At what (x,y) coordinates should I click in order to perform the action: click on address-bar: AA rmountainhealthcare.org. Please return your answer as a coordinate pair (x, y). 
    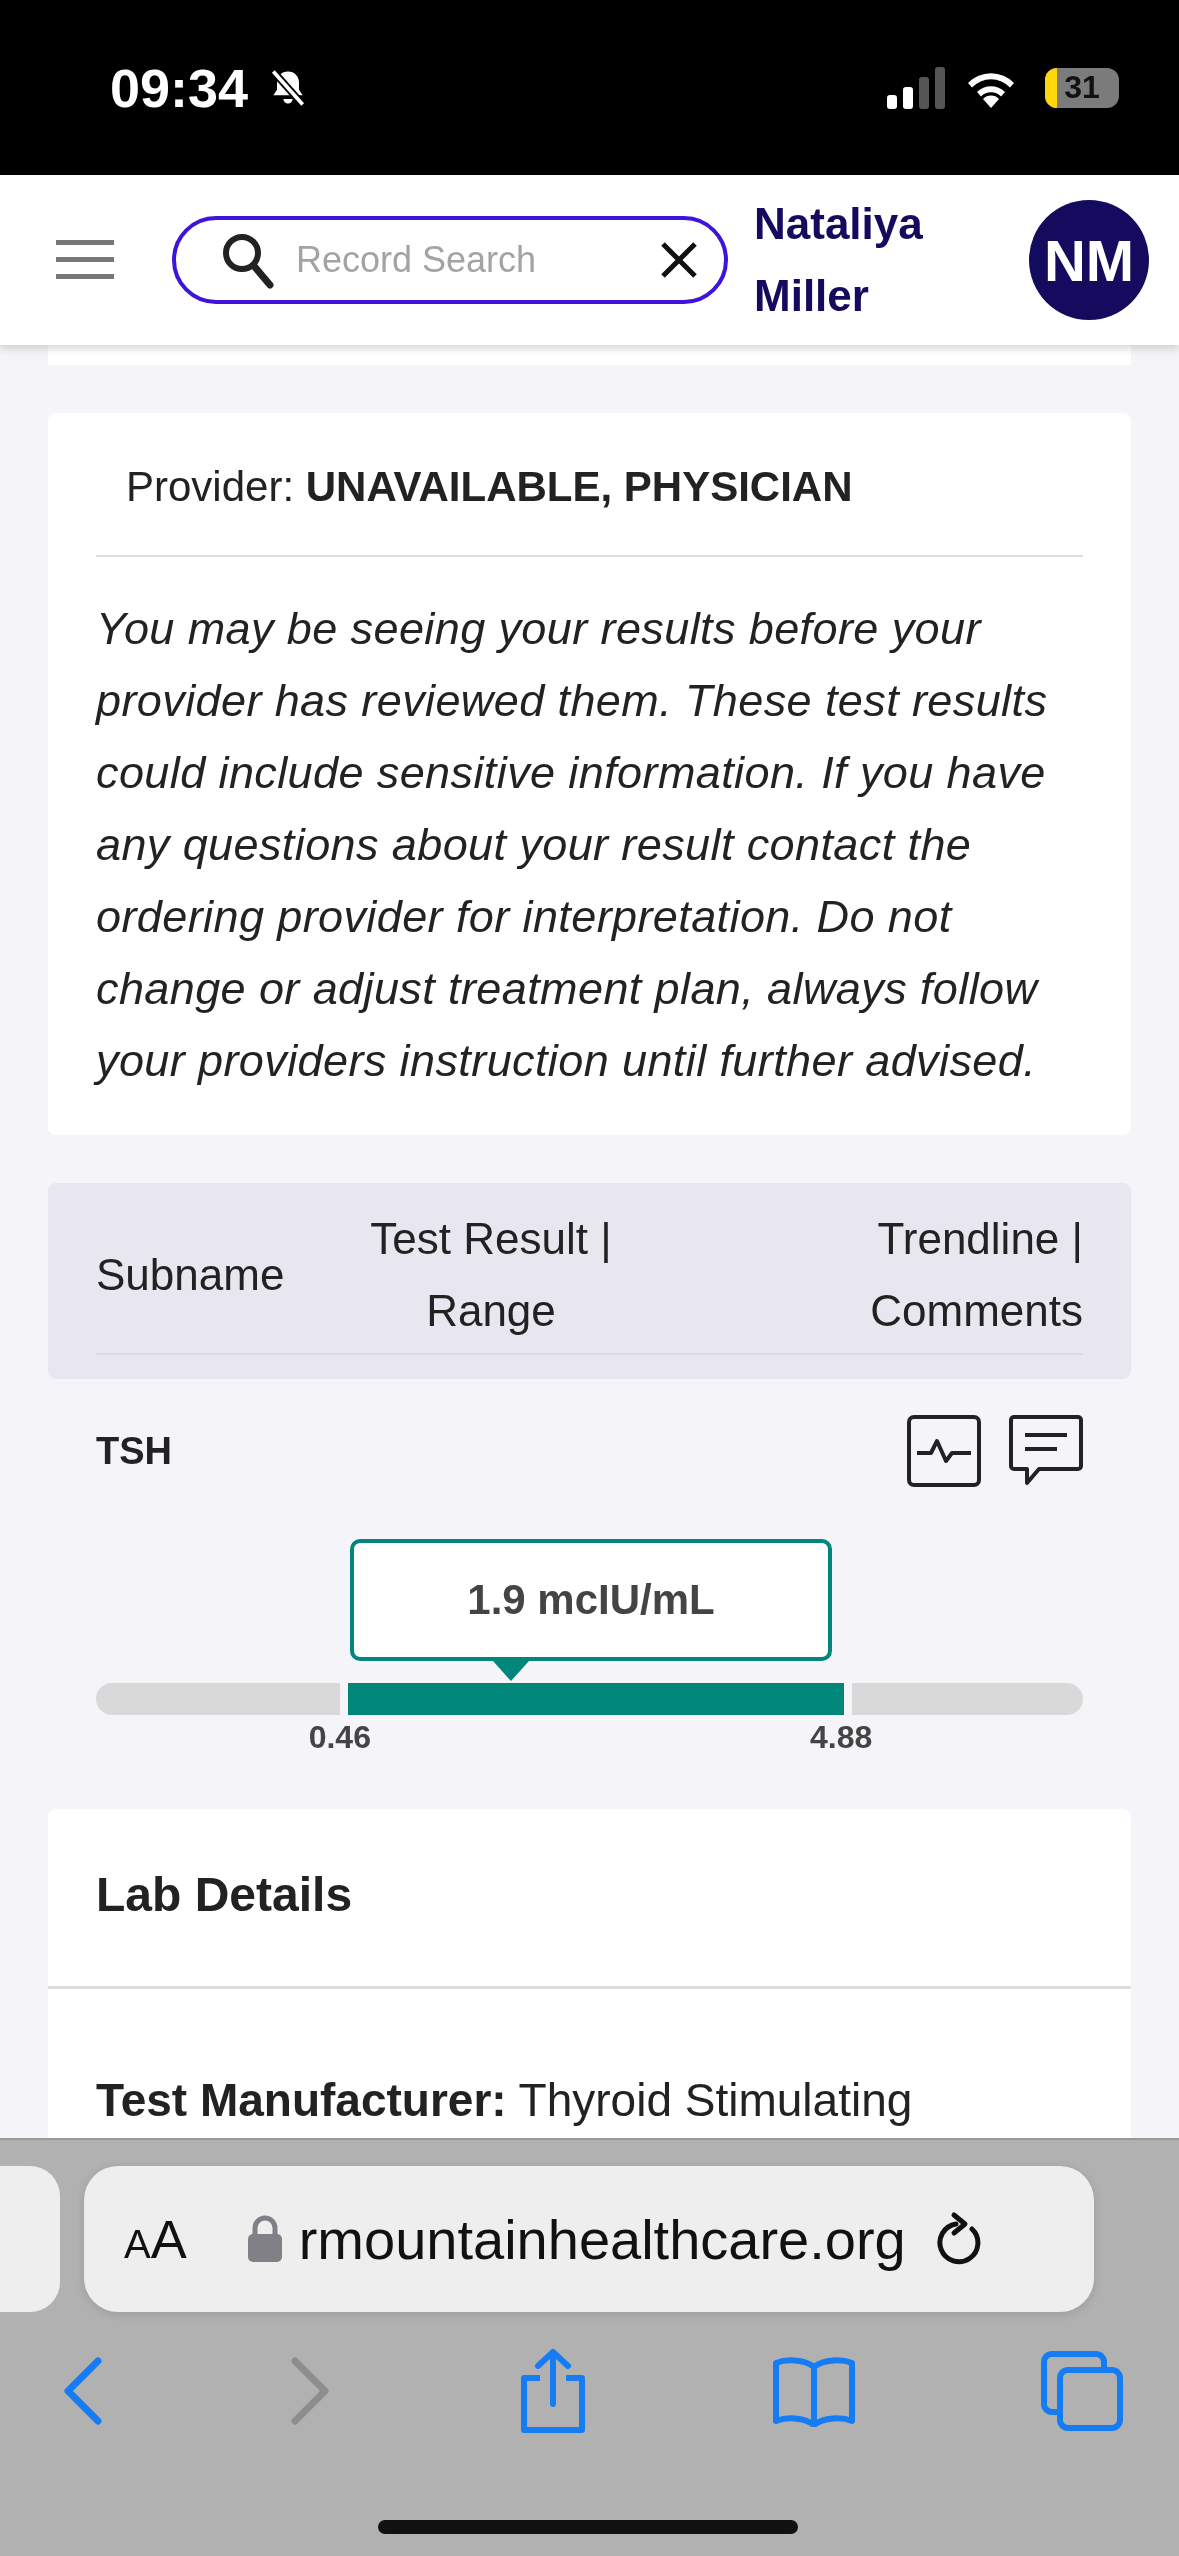
    Looking at the image, I should click on (589, 2239).